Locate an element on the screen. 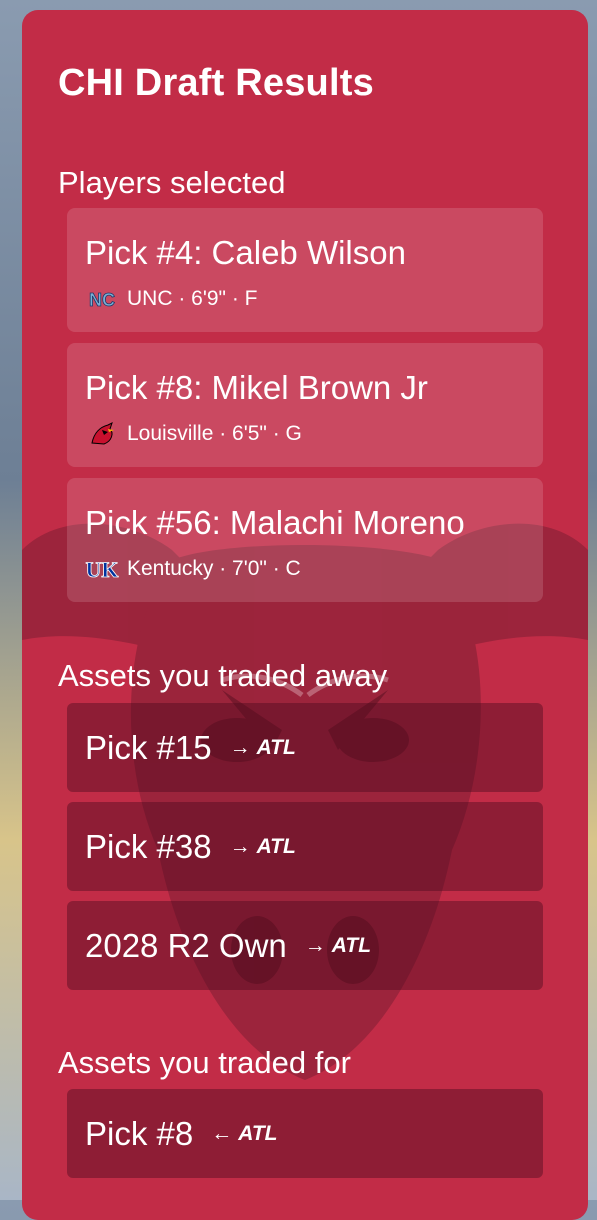 The width and height of the screenshot is (597, 1220). asset-label: Pick #15 is located at coordinates (148, 747).